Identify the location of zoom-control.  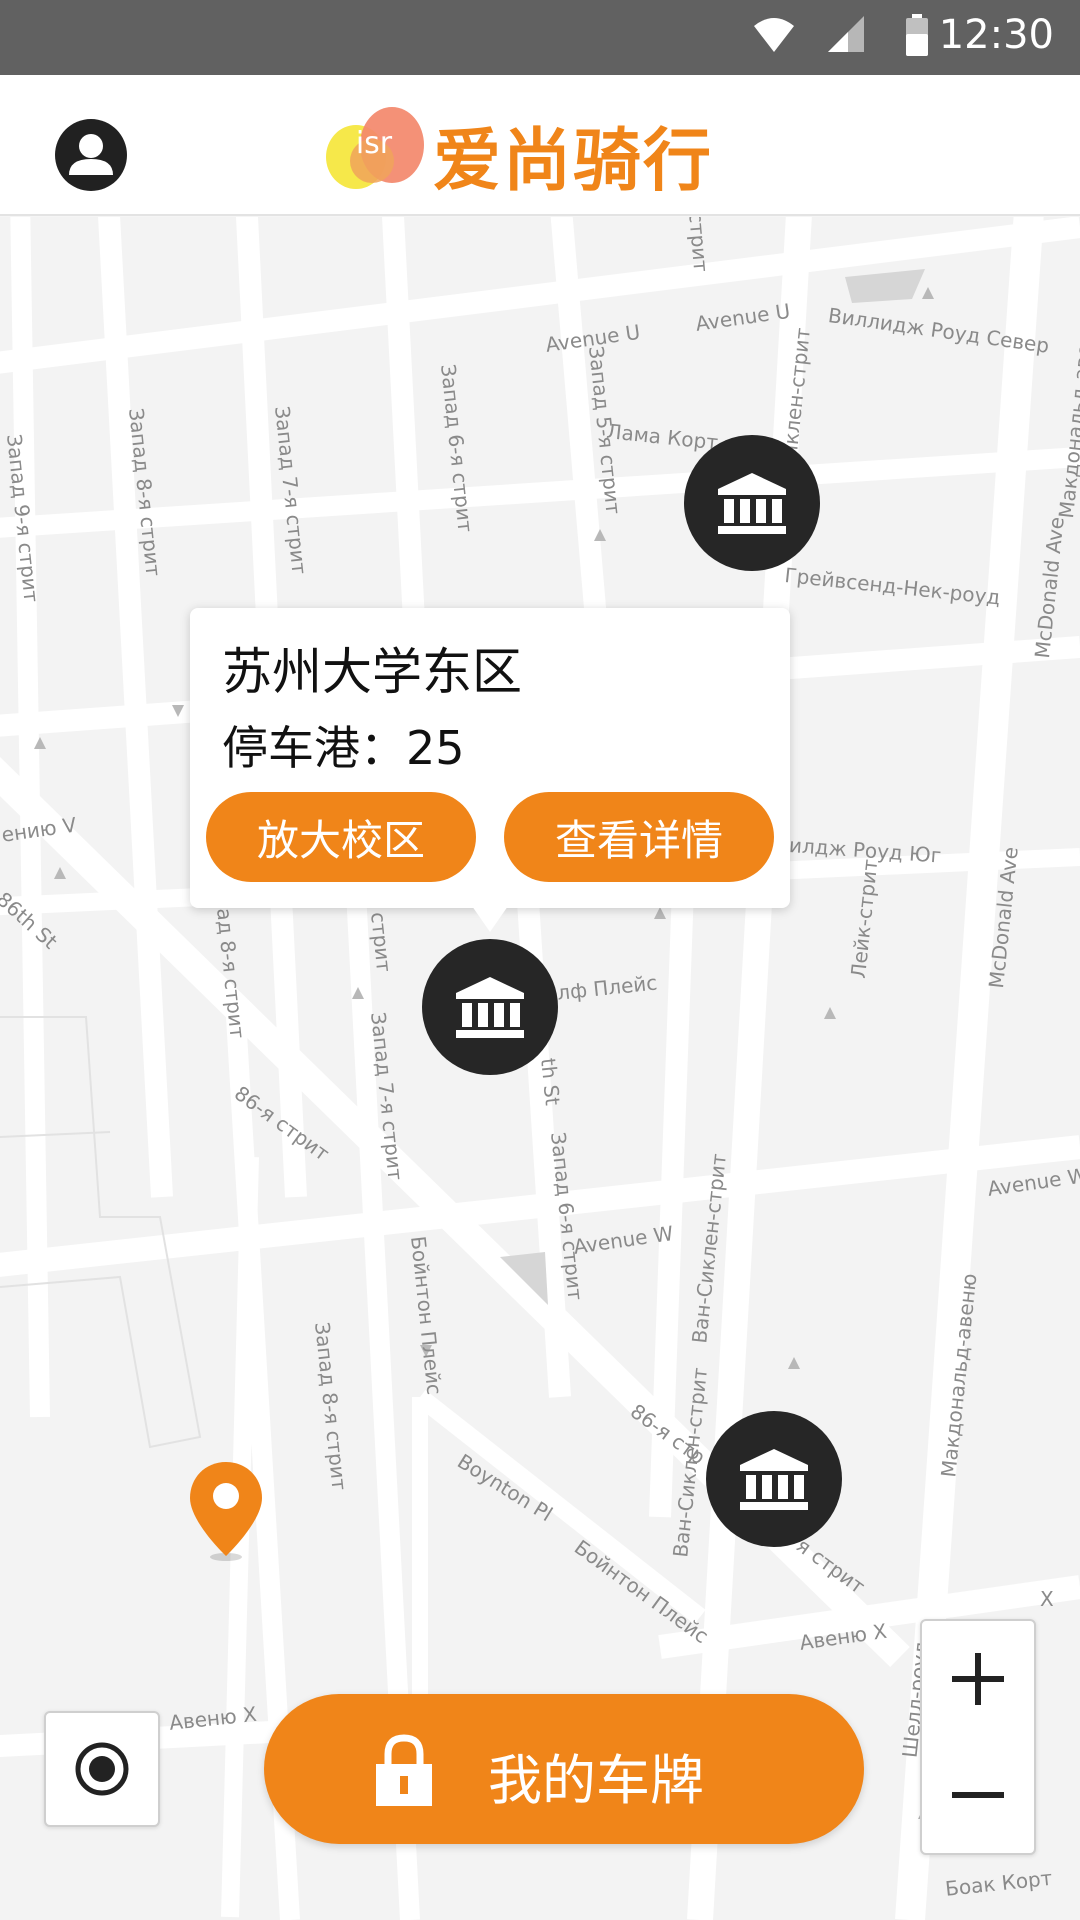
(978, 1737).